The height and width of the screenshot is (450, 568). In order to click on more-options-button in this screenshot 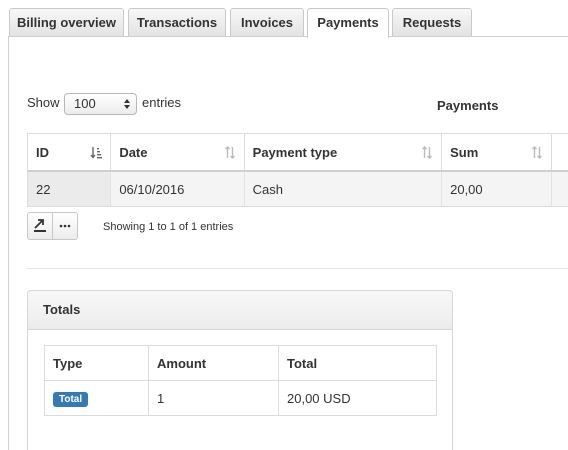, I will do `click(65, 226)`.